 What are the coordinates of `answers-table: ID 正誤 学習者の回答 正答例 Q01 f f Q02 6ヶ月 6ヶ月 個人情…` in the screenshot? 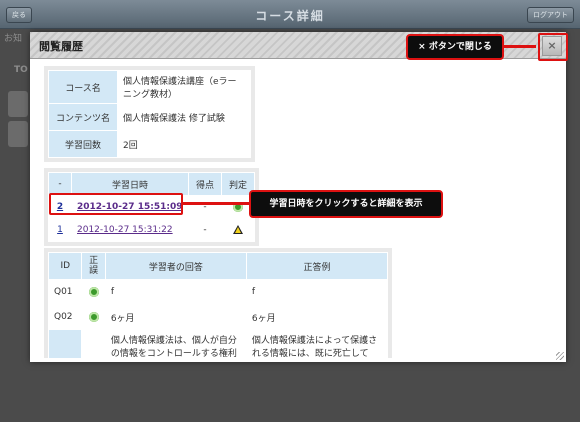 It's located at (218, 305).